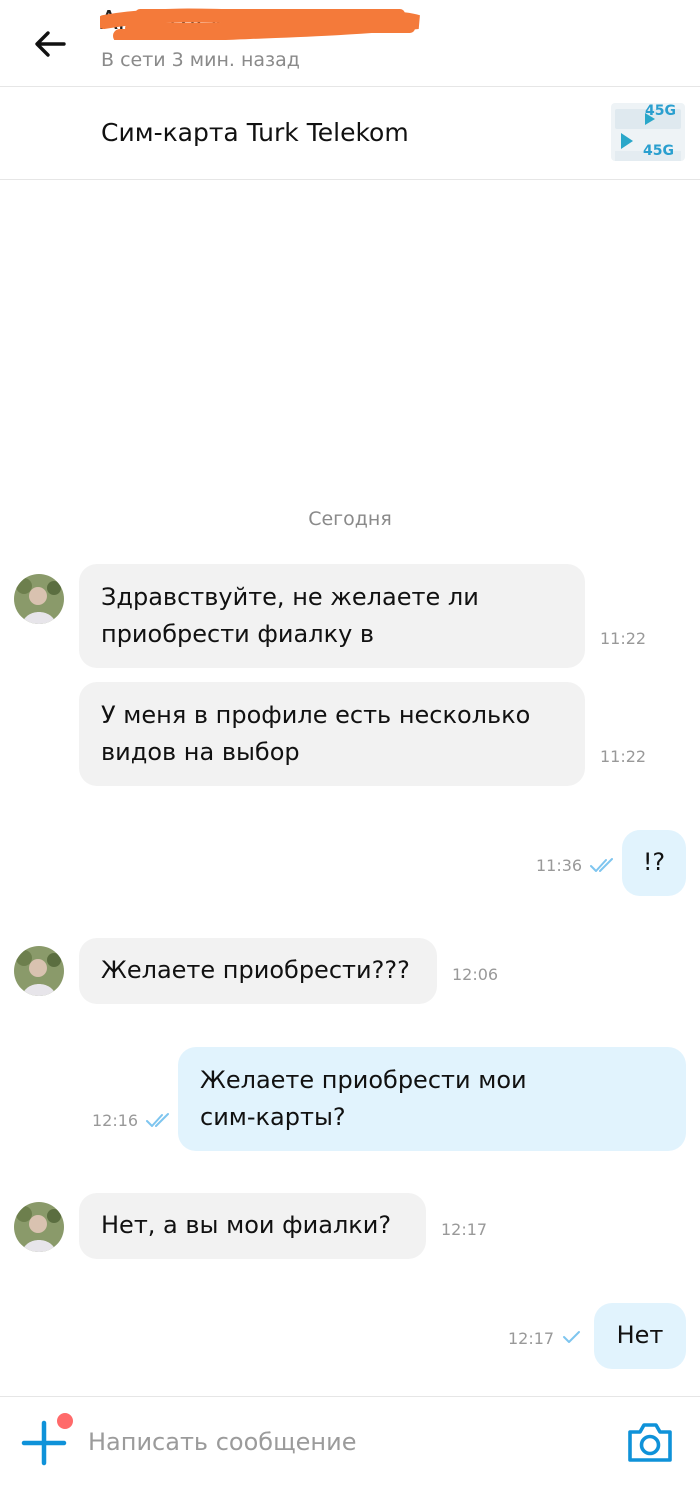 The width and height of the screenshot is (700, 1486). I want to click on date-separator: Сегодня, so click(350, 519).